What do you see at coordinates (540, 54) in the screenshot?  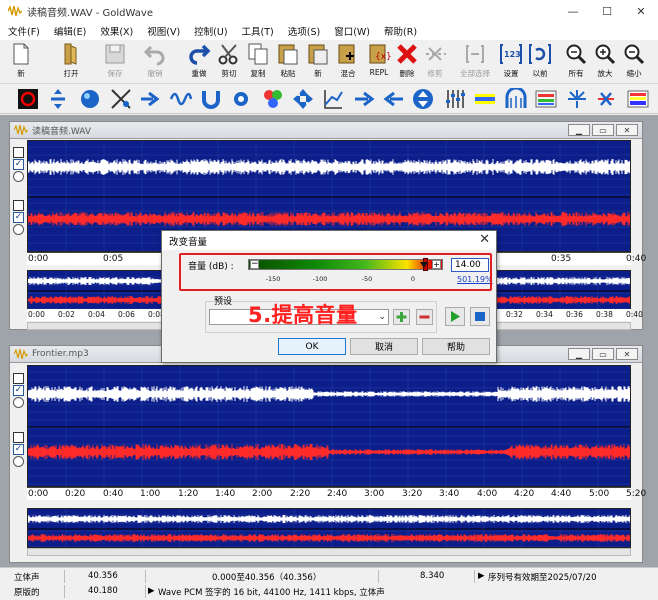 I see `previous-icon` at bounding box center [540, 54].